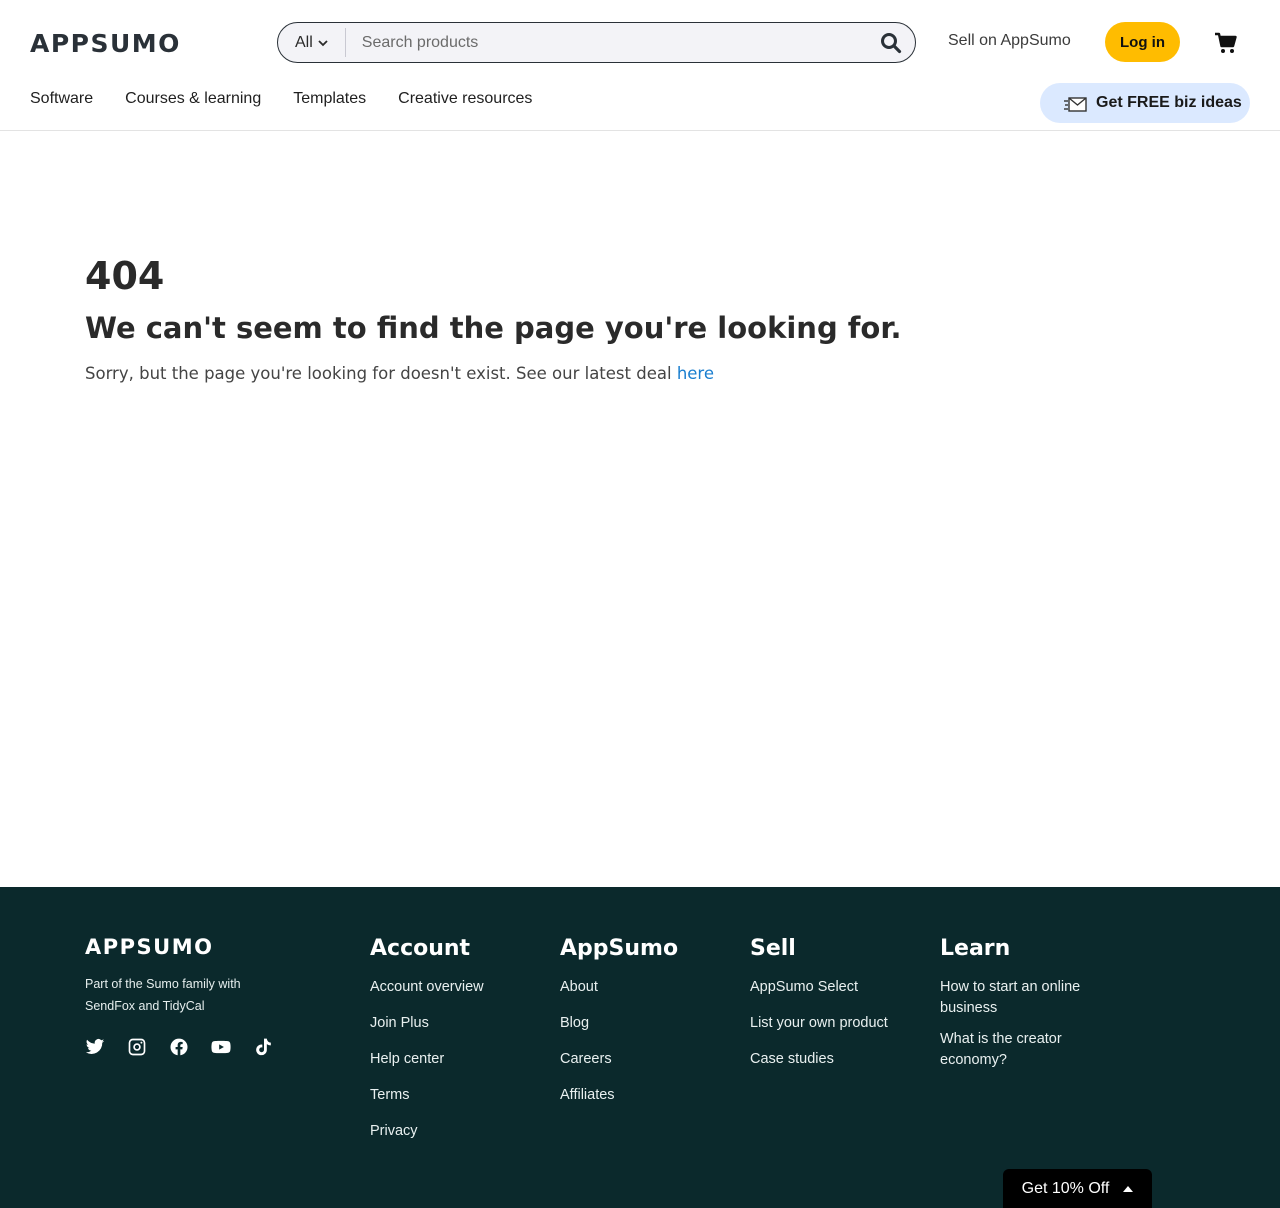  What do you see at coordinates (619, 1095) in the screenshot?
I see `footer-link-affiliates: Affiliates` at bounding box center [619, 1095].